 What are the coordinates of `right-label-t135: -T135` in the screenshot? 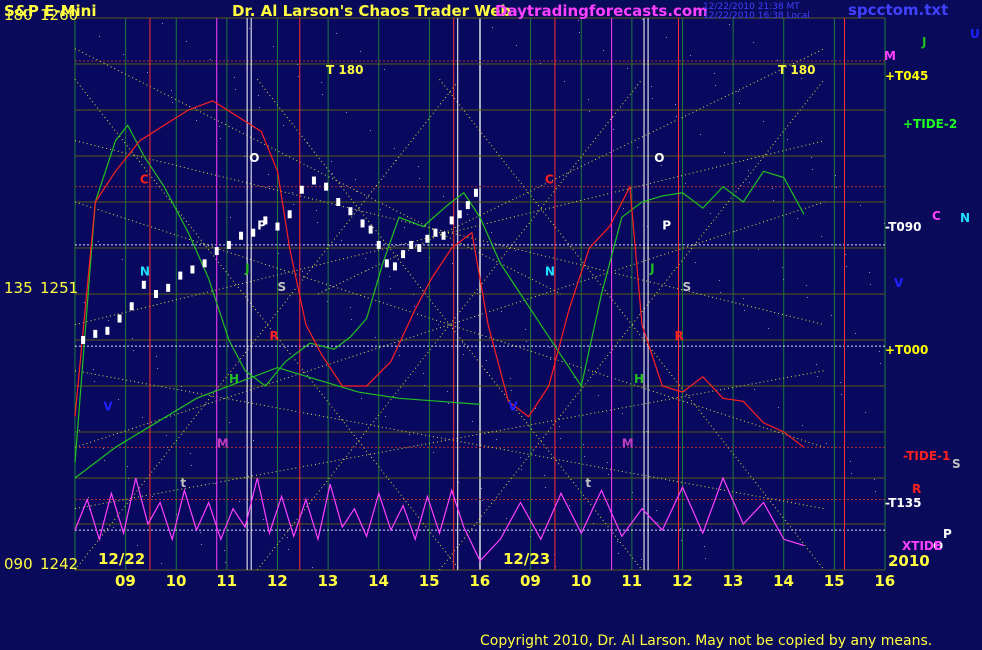 It's located at (903, 503).